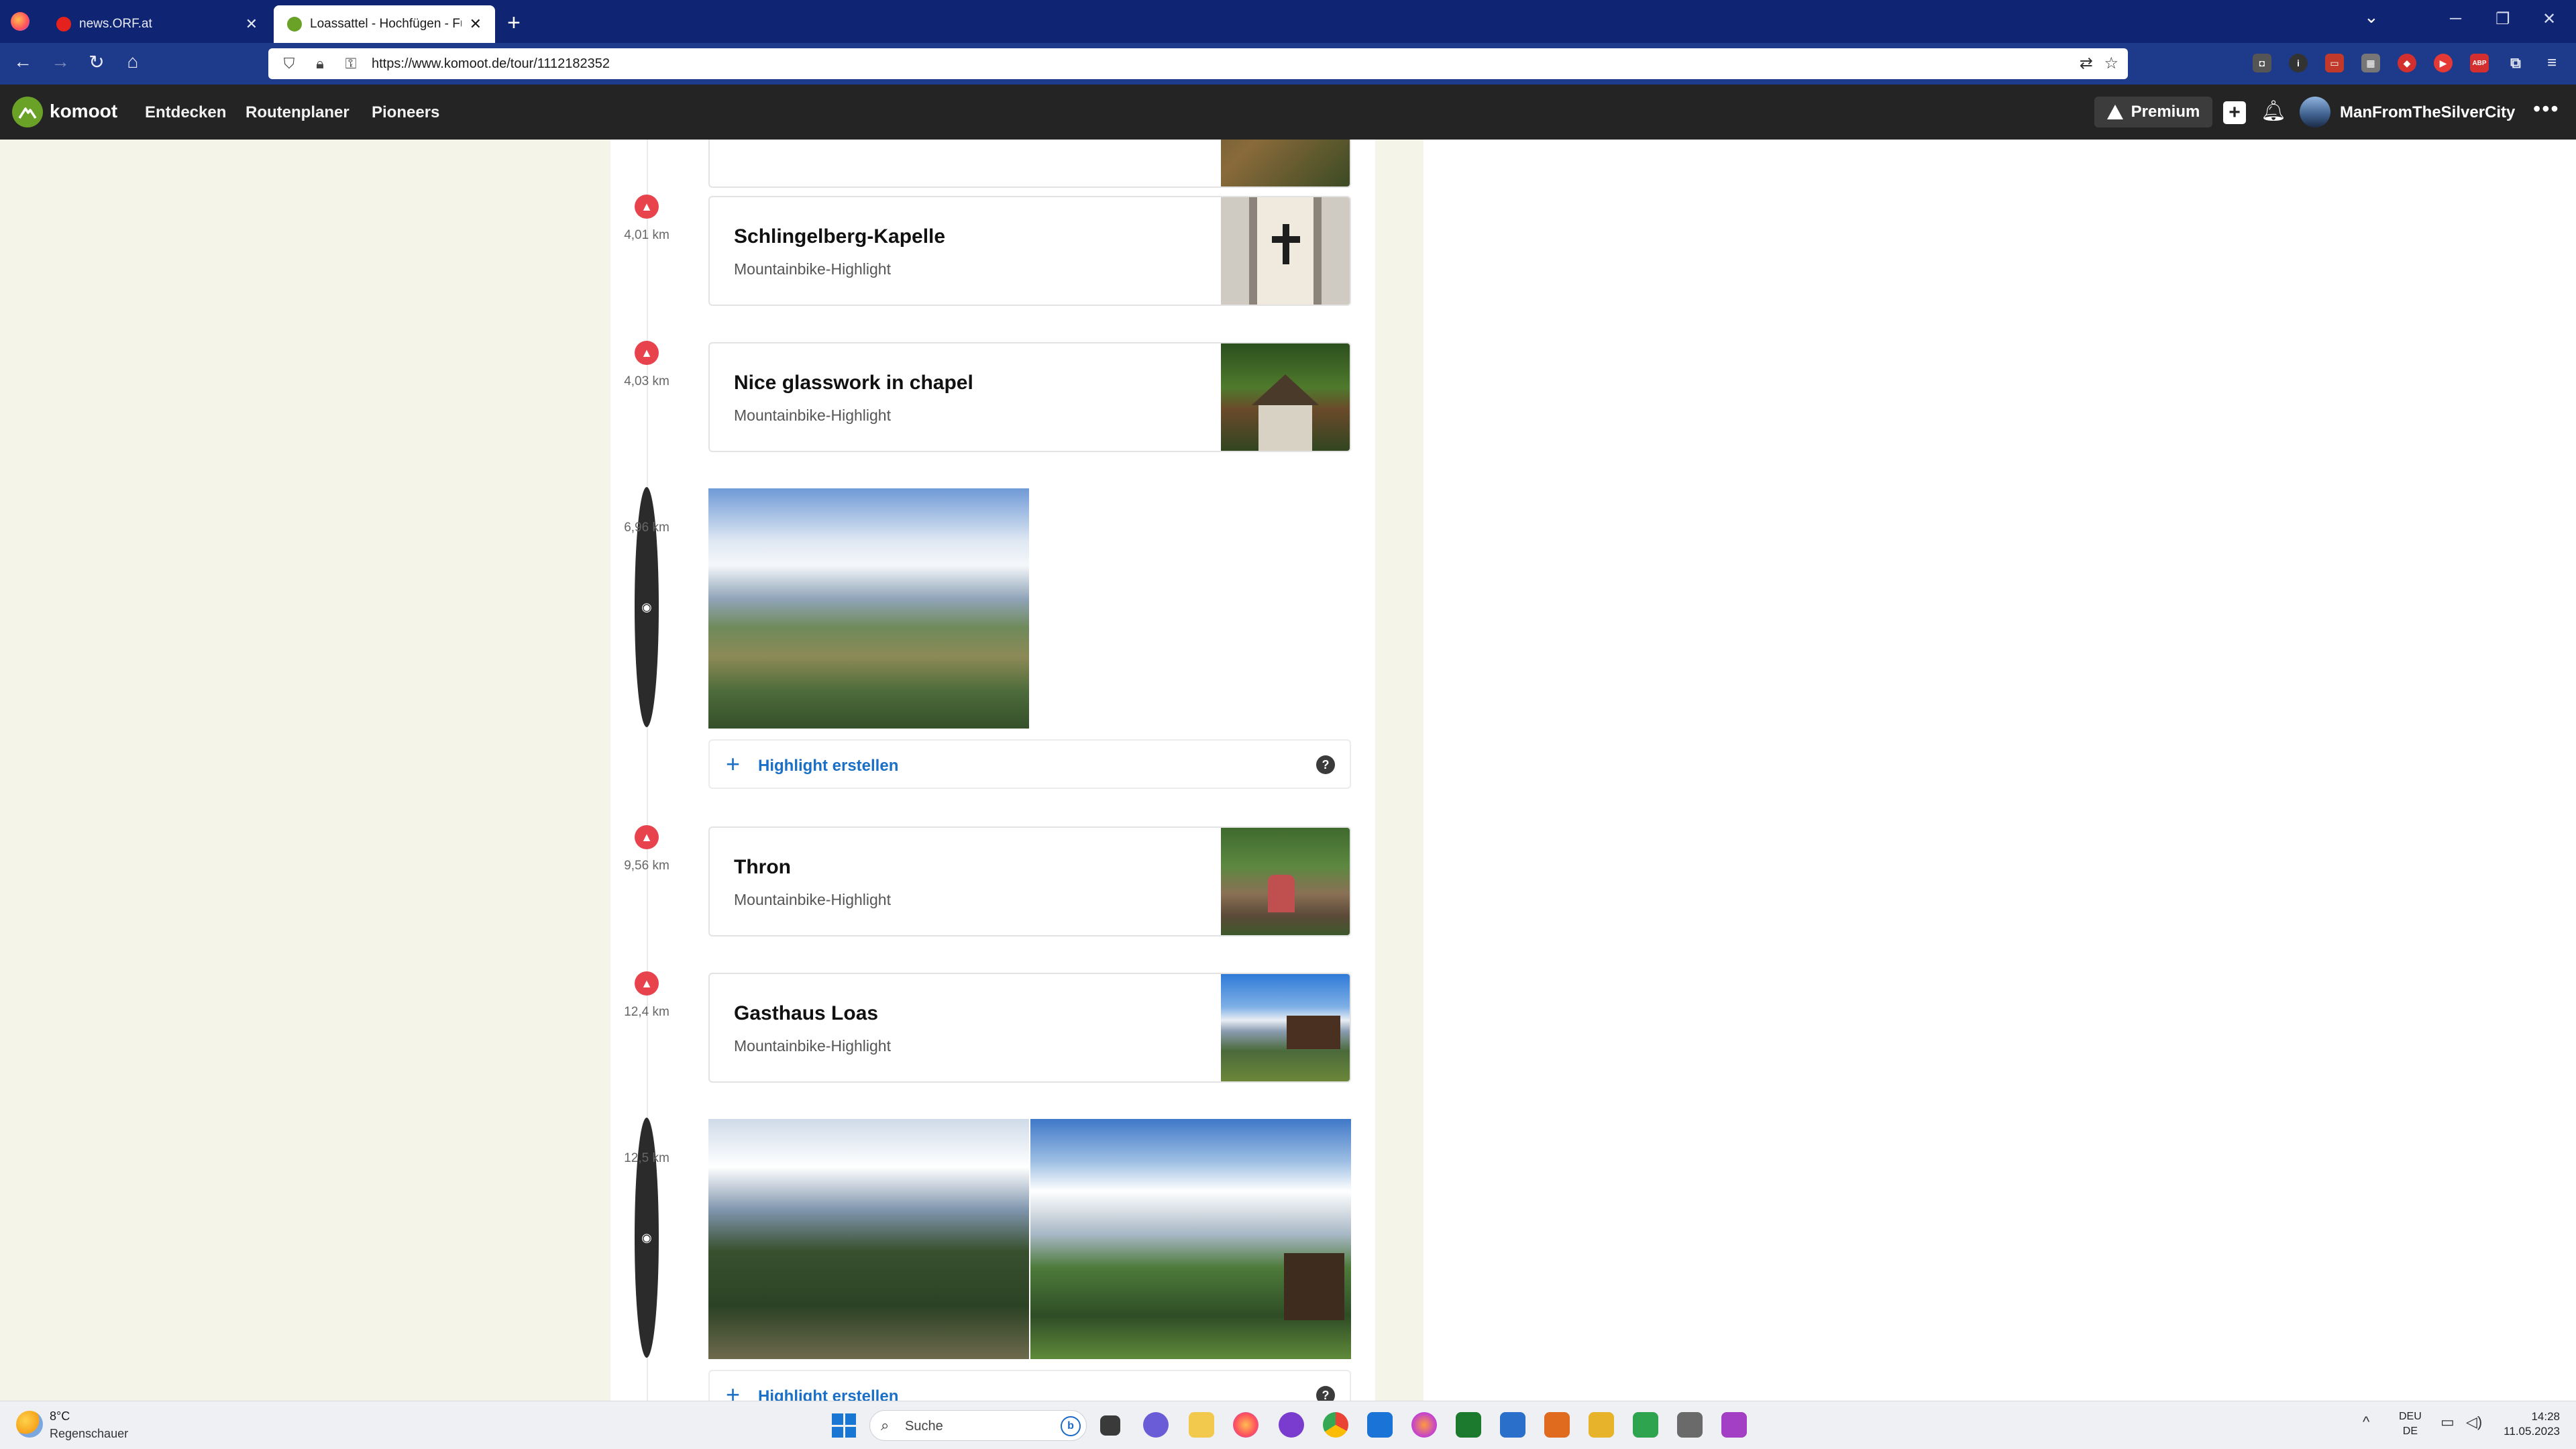 Image resolution: width=2576 pixels, height=1449 pixels. I want to click on tab-title: Loassattel - Hochfügen - Fügen, so click(386, 24).